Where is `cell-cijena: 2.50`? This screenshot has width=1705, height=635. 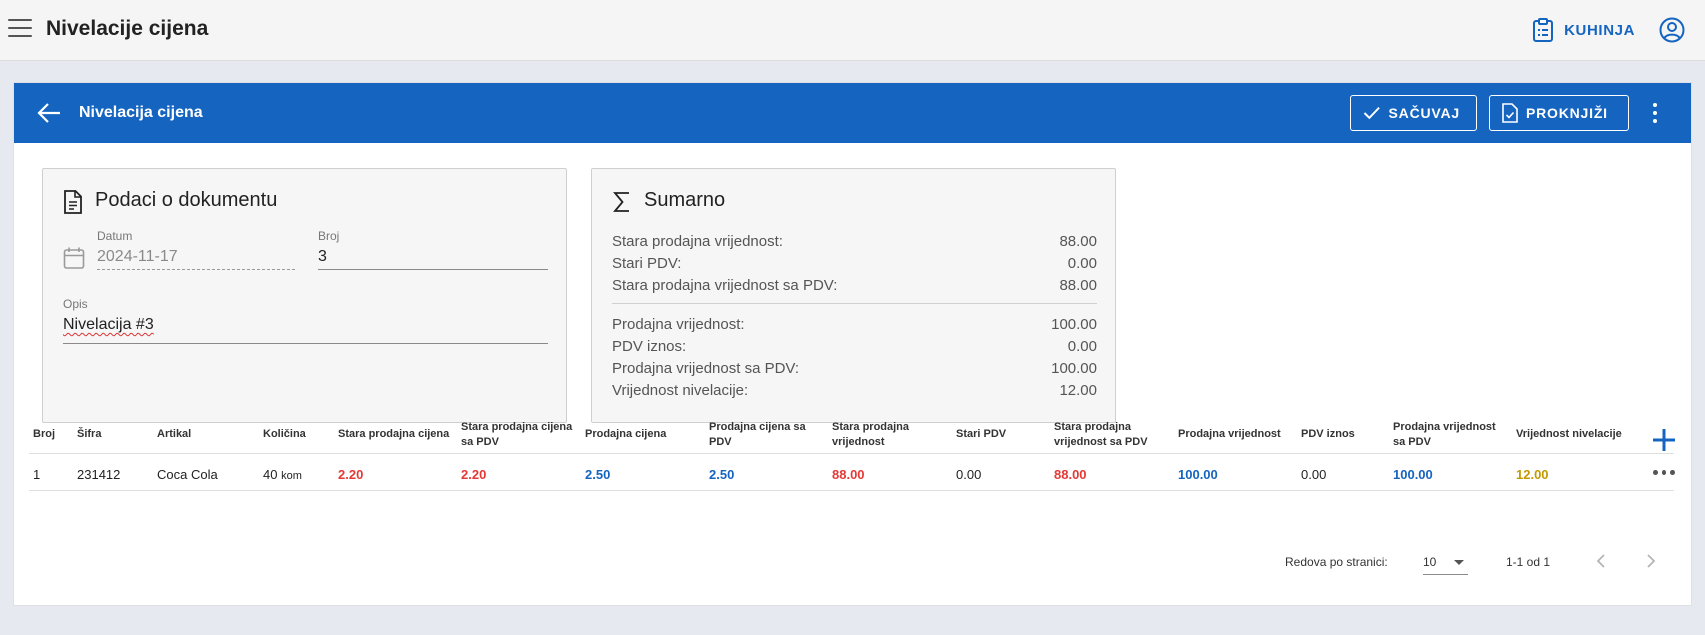 cell-cijena: 2.50 is located at coordinates (598, 474).